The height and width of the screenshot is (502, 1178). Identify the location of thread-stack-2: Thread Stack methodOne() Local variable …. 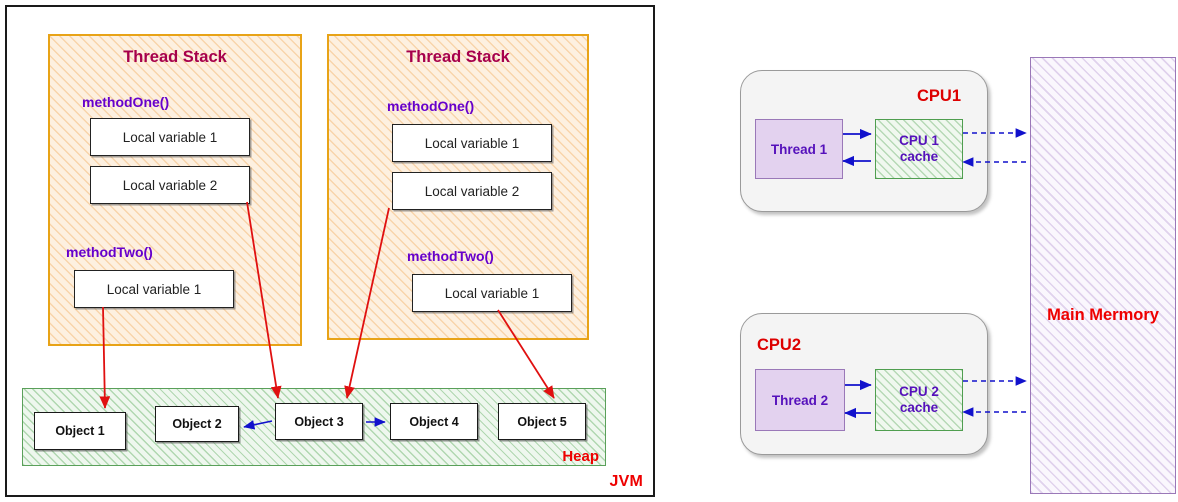
(458, 187).